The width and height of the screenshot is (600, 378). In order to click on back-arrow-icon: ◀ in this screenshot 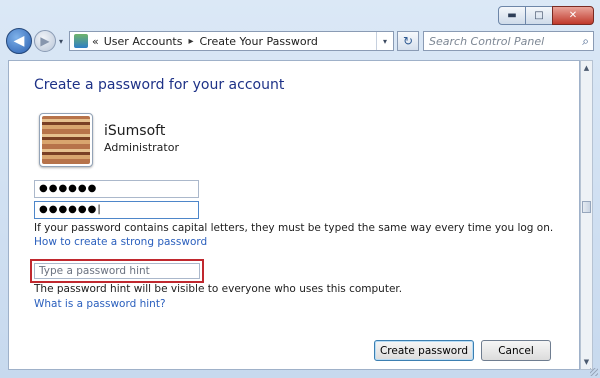, I will do `click(19, 41)`.